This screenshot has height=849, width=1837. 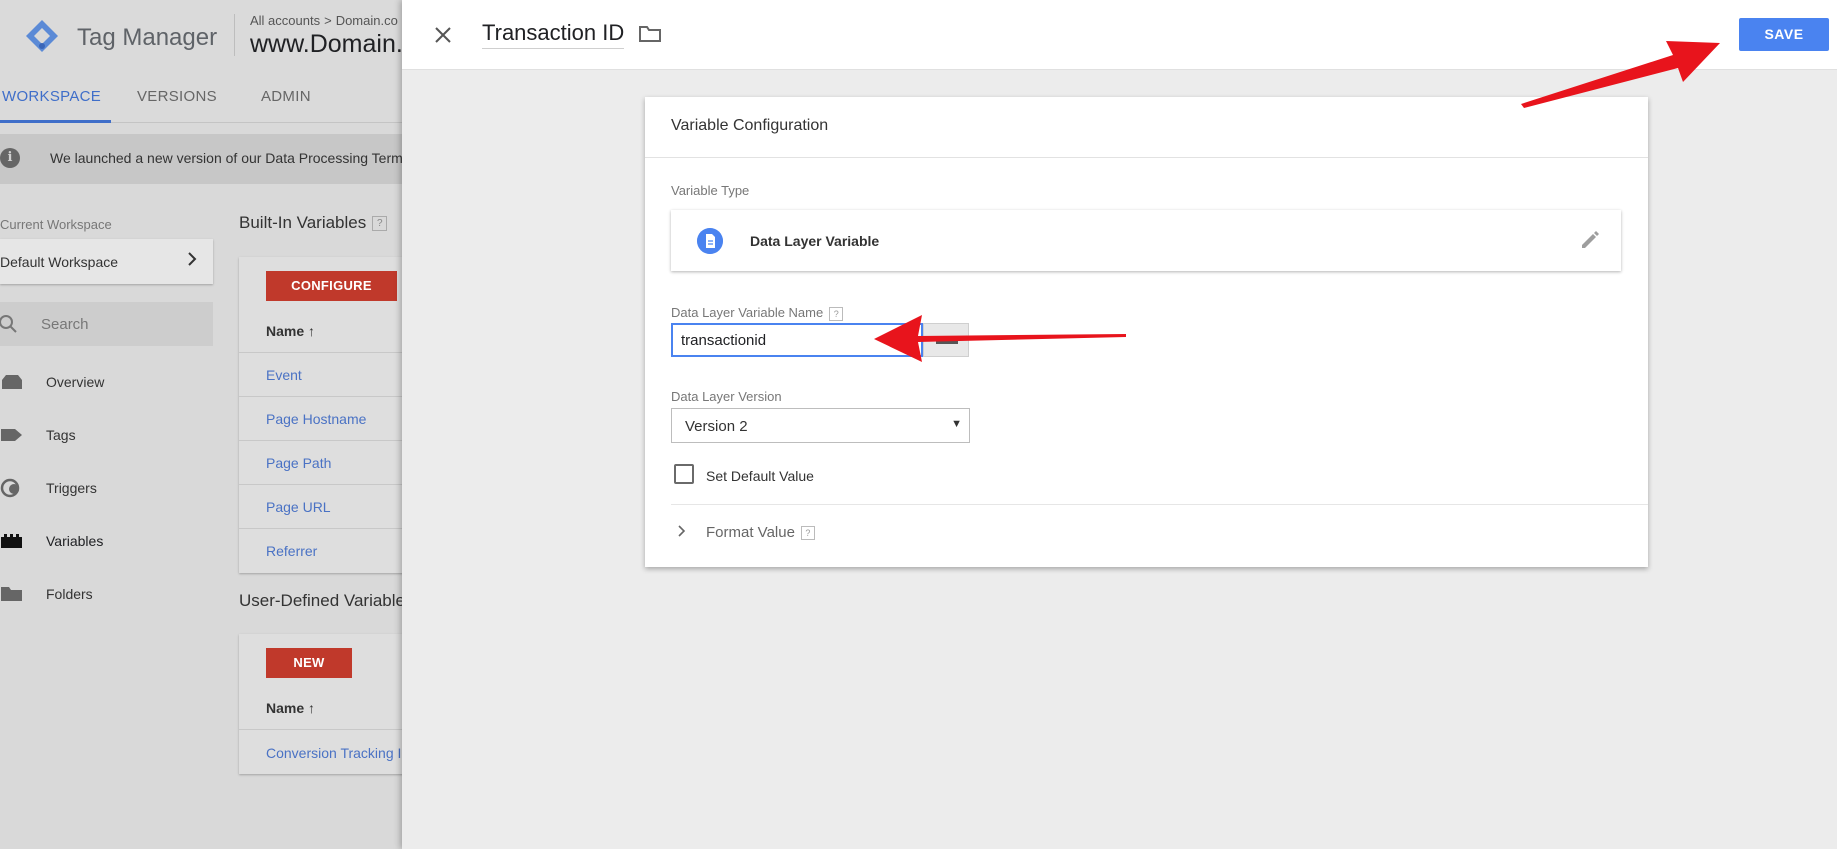 What do you see at coordinates (11, 435) in the screenshot?
I see `tag-icon` at bounding box center [11, 435].